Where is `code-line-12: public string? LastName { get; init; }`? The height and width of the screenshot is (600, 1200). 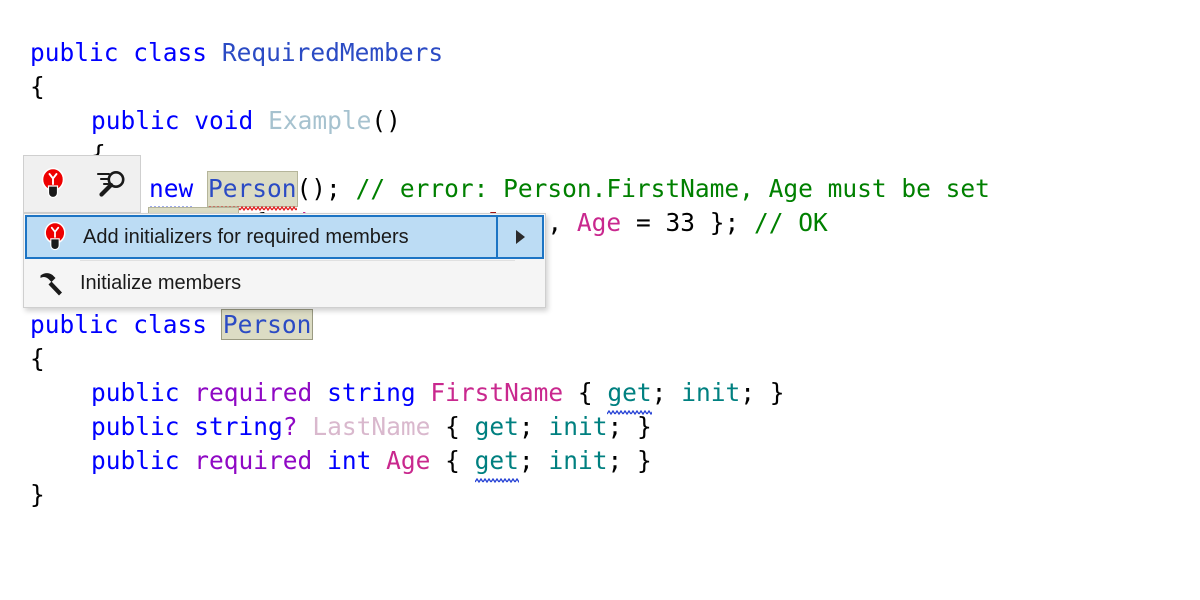
code-line-12: public string? LastName { get; init; } is located at coordinates (371, 427).